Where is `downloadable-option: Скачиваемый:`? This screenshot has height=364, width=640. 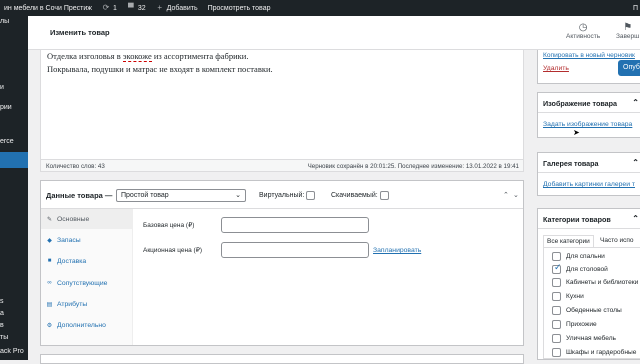
downloadable-option: Скачиваемый: is located at coordinates (360, 195).